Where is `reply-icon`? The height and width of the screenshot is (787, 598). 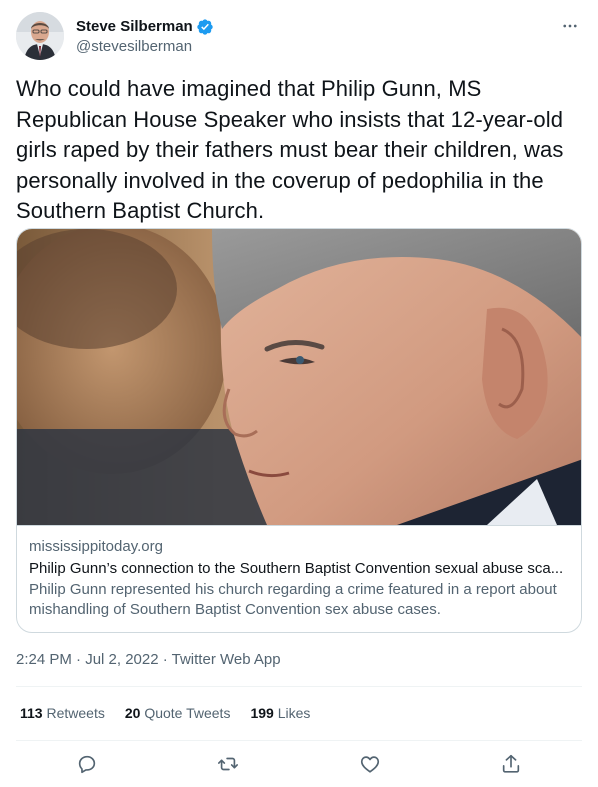
reply-icon is located at coordinates (87, 764).